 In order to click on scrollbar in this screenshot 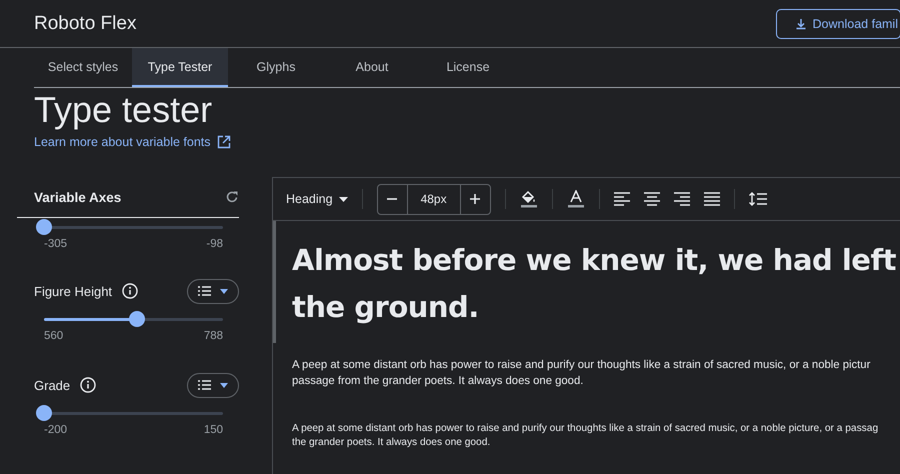, I will do `click(274, 282)`.